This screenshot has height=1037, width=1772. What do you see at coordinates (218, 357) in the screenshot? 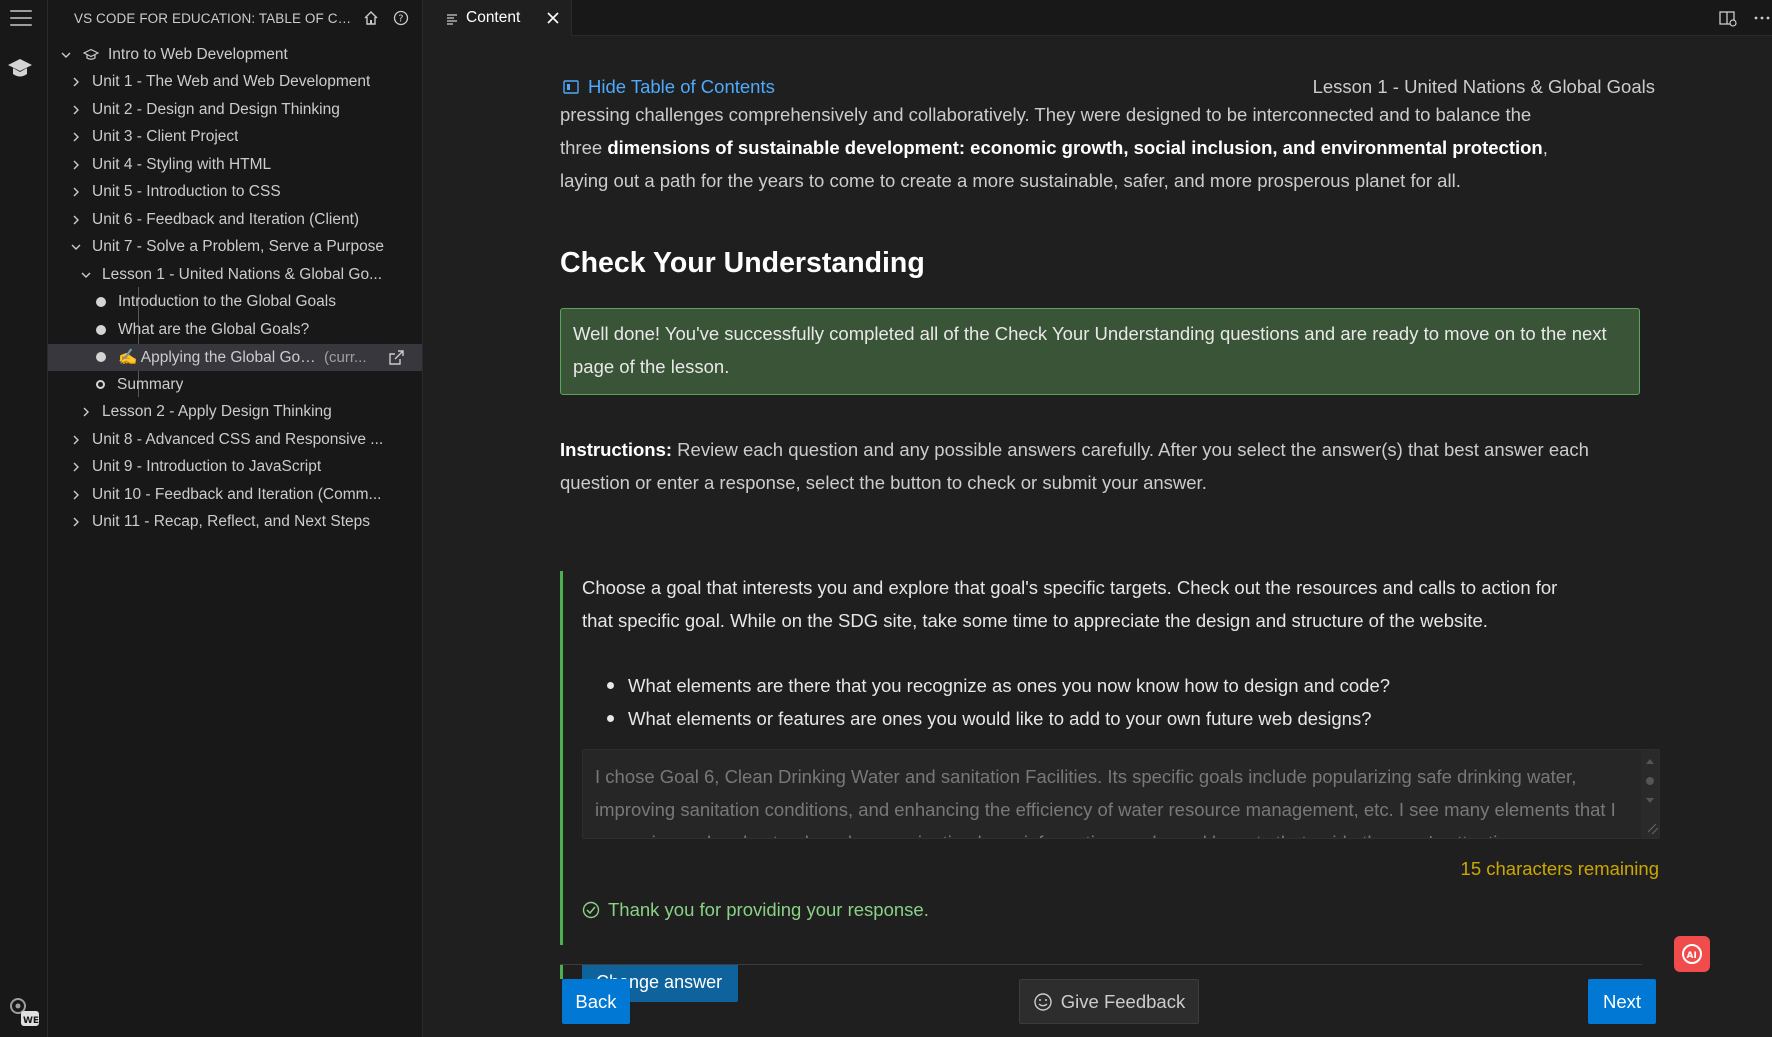
I see `tree-item-label: ✍️ Applying the Global Goals` at bounding box center [218, 357].